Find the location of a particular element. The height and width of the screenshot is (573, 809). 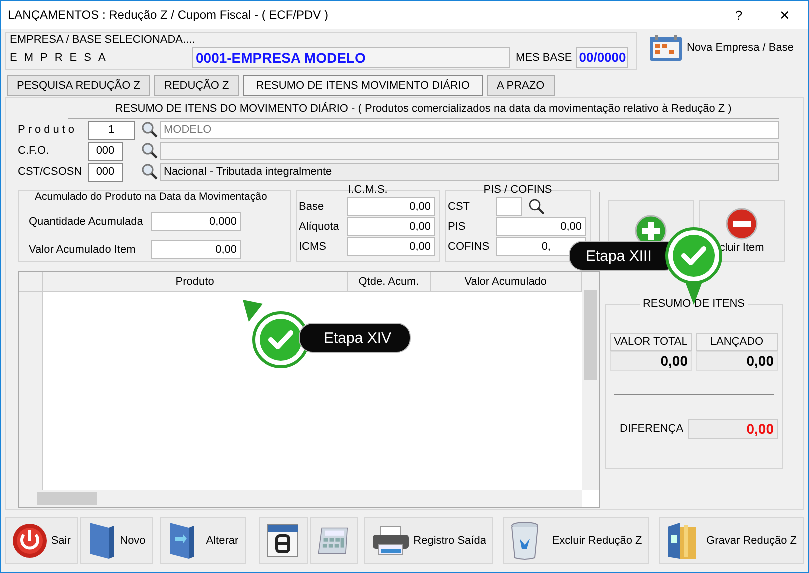

difference-label: DIFERENÇA is located at coordinates (652, 429).